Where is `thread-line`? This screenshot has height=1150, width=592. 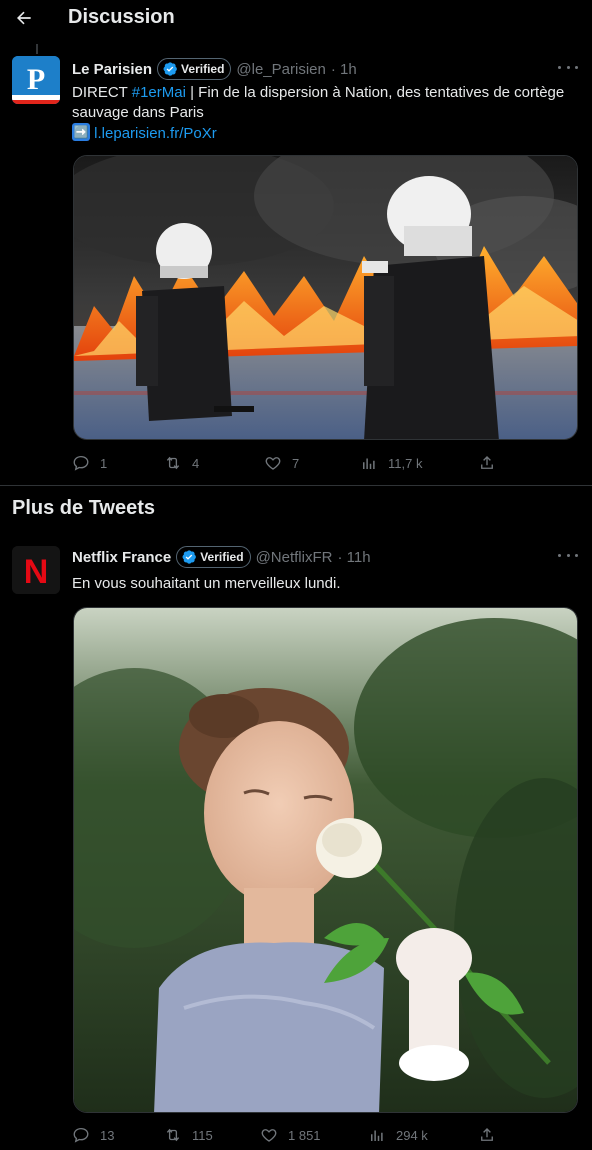
thread-line is located at coordinates (37, 49).